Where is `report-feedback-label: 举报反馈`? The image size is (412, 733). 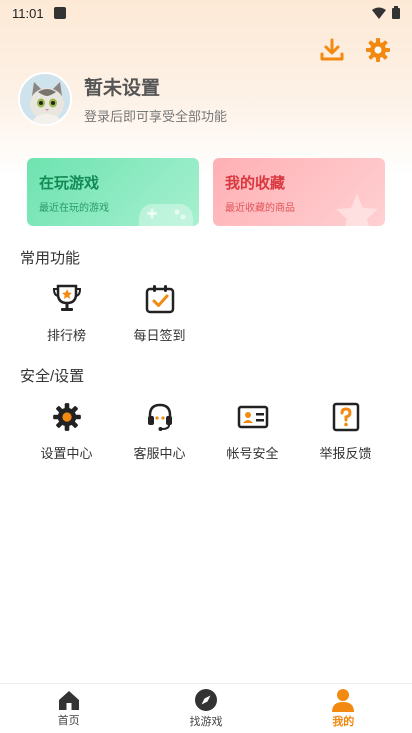
report-feedback-label: 举报反馈 is located at coordinates (345, 453).